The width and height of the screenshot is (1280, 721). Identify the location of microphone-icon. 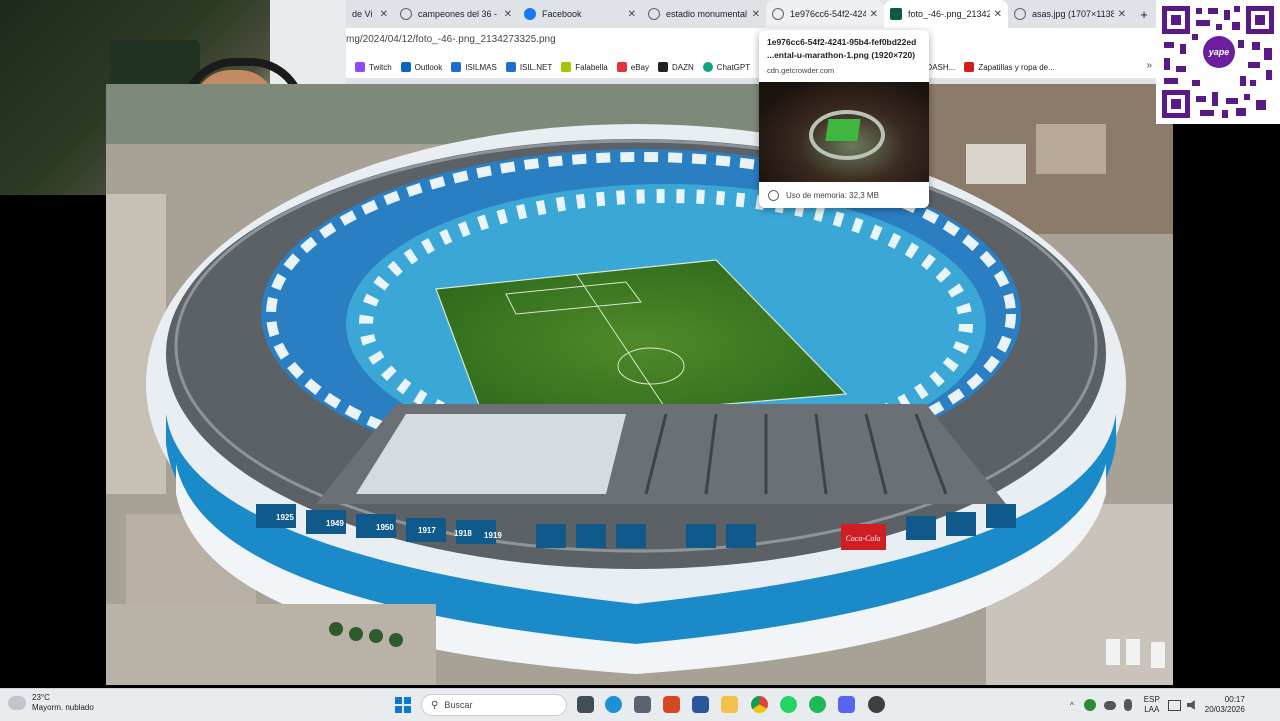
(1127, 705).